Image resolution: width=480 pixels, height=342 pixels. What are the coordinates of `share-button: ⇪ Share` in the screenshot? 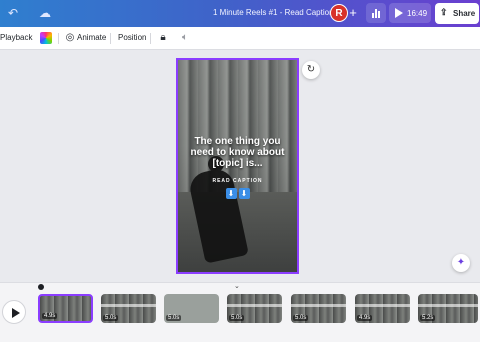 It's located at (457, 13).